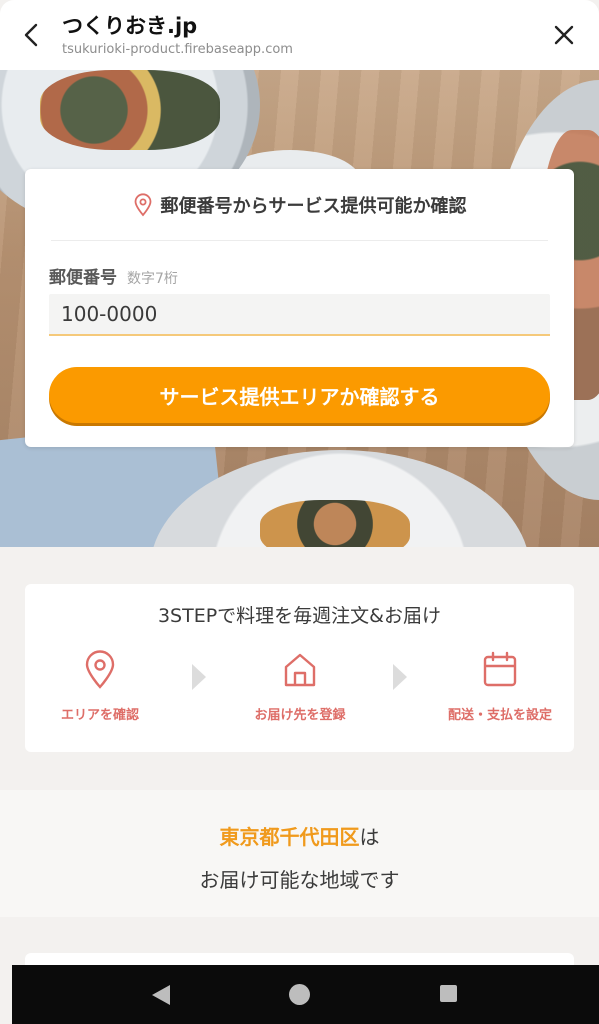  I want to click on calendar-icon, so click(500, 669).